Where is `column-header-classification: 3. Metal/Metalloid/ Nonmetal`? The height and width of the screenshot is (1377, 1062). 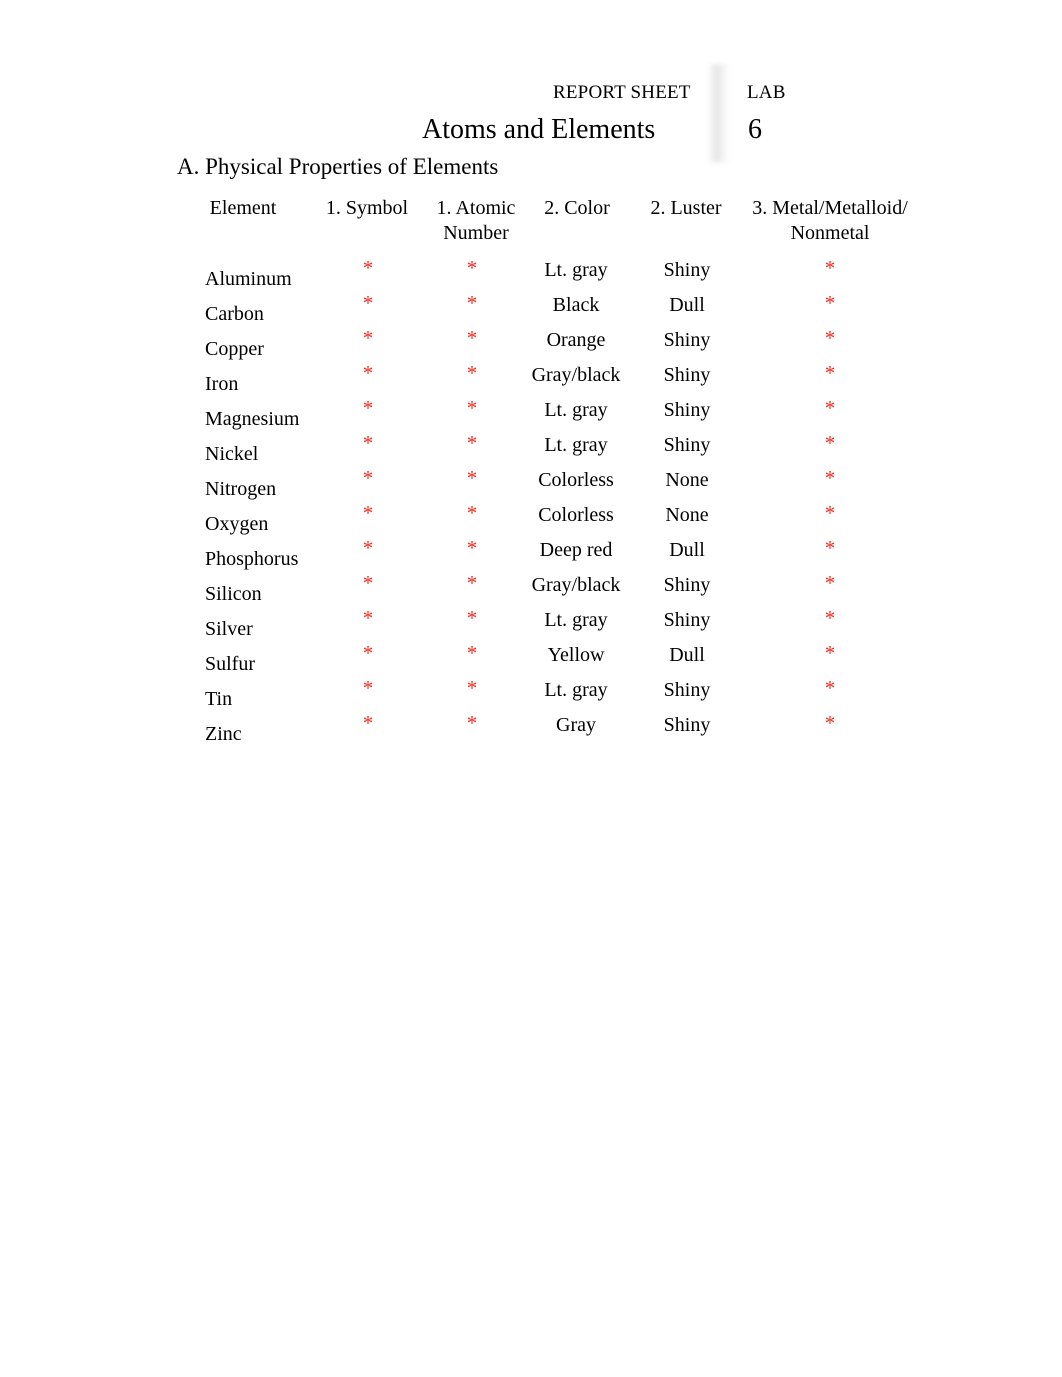
column-header-classification: 3. Metal/Metalloid/ Nonmetal is located at coordinates (830, 220).